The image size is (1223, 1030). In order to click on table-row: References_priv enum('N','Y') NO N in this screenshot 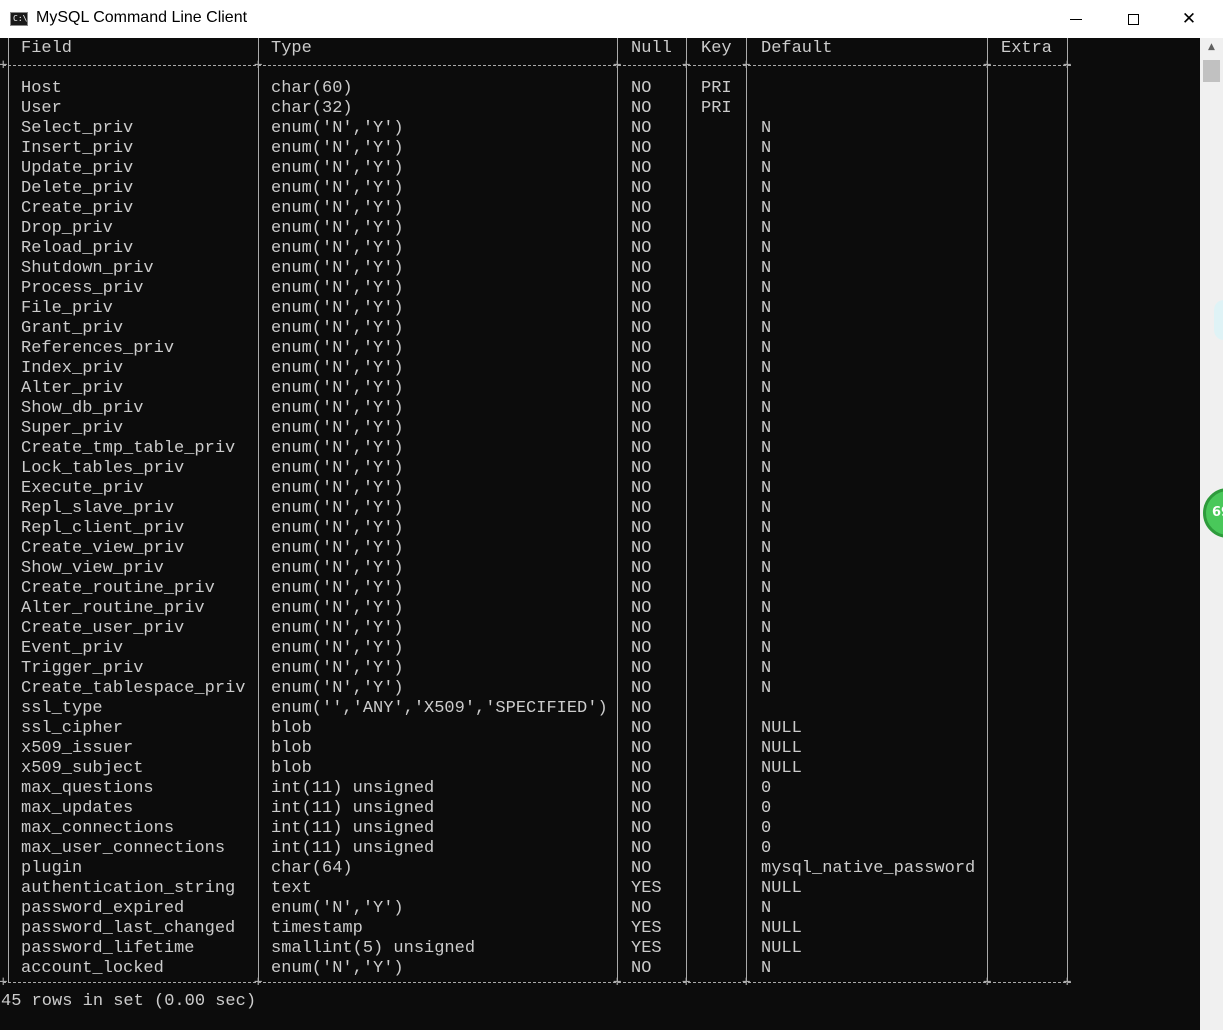, I will do `click(535, 349)`.